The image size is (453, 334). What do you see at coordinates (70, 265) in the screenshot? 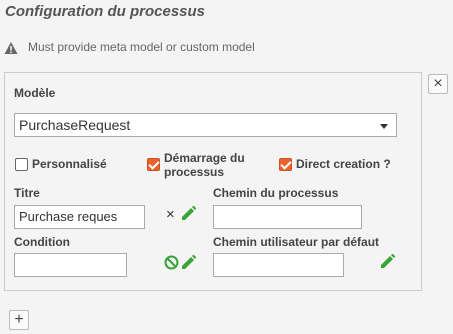
I see `condition-input` at bounding box center [70, 265].